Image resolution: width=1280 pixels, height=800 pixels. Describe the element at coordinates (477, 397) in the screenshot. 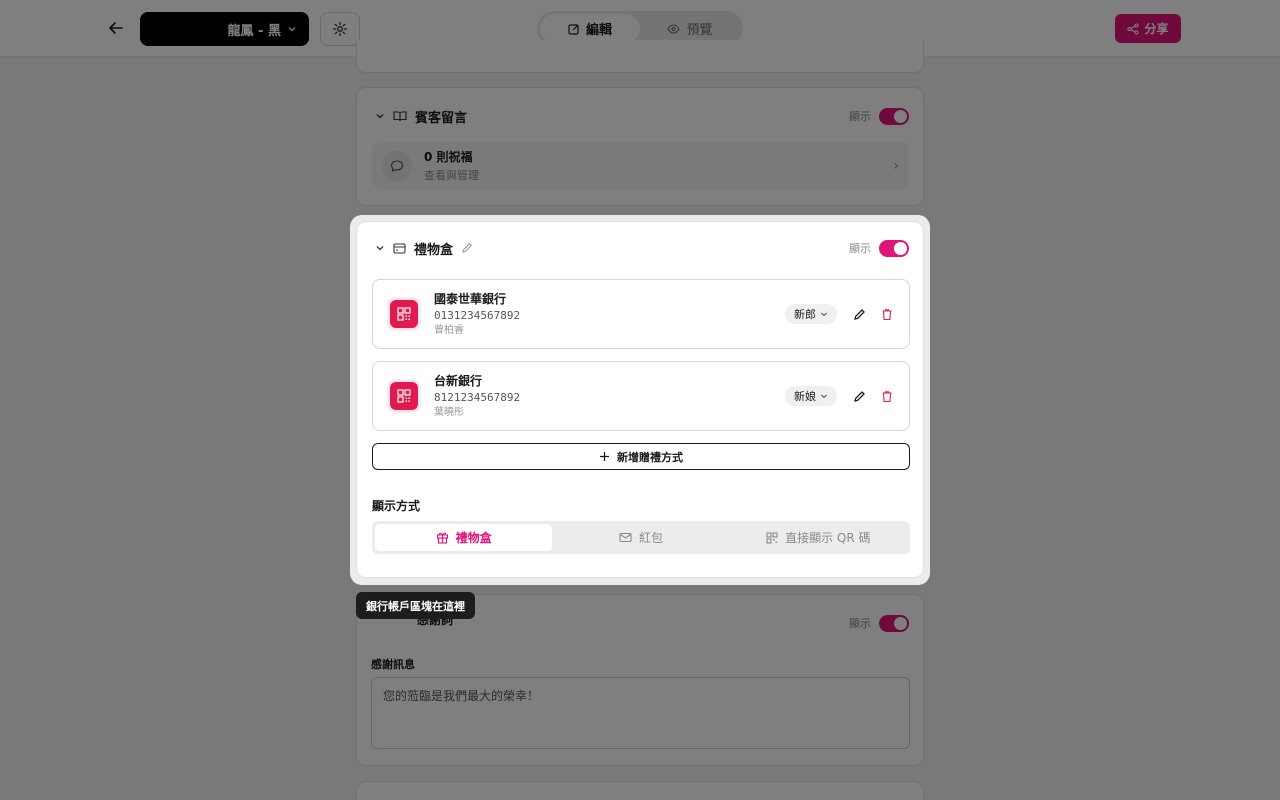

I see `bank-account-number: 8121234567892` at that location.